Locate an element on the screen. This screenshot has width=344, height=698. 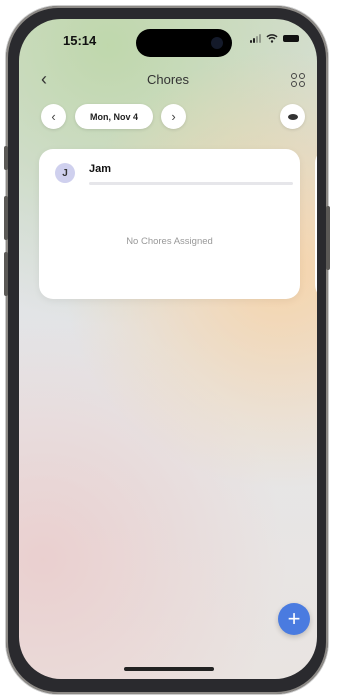
volume-down-button is located at coordinates (6, 274).